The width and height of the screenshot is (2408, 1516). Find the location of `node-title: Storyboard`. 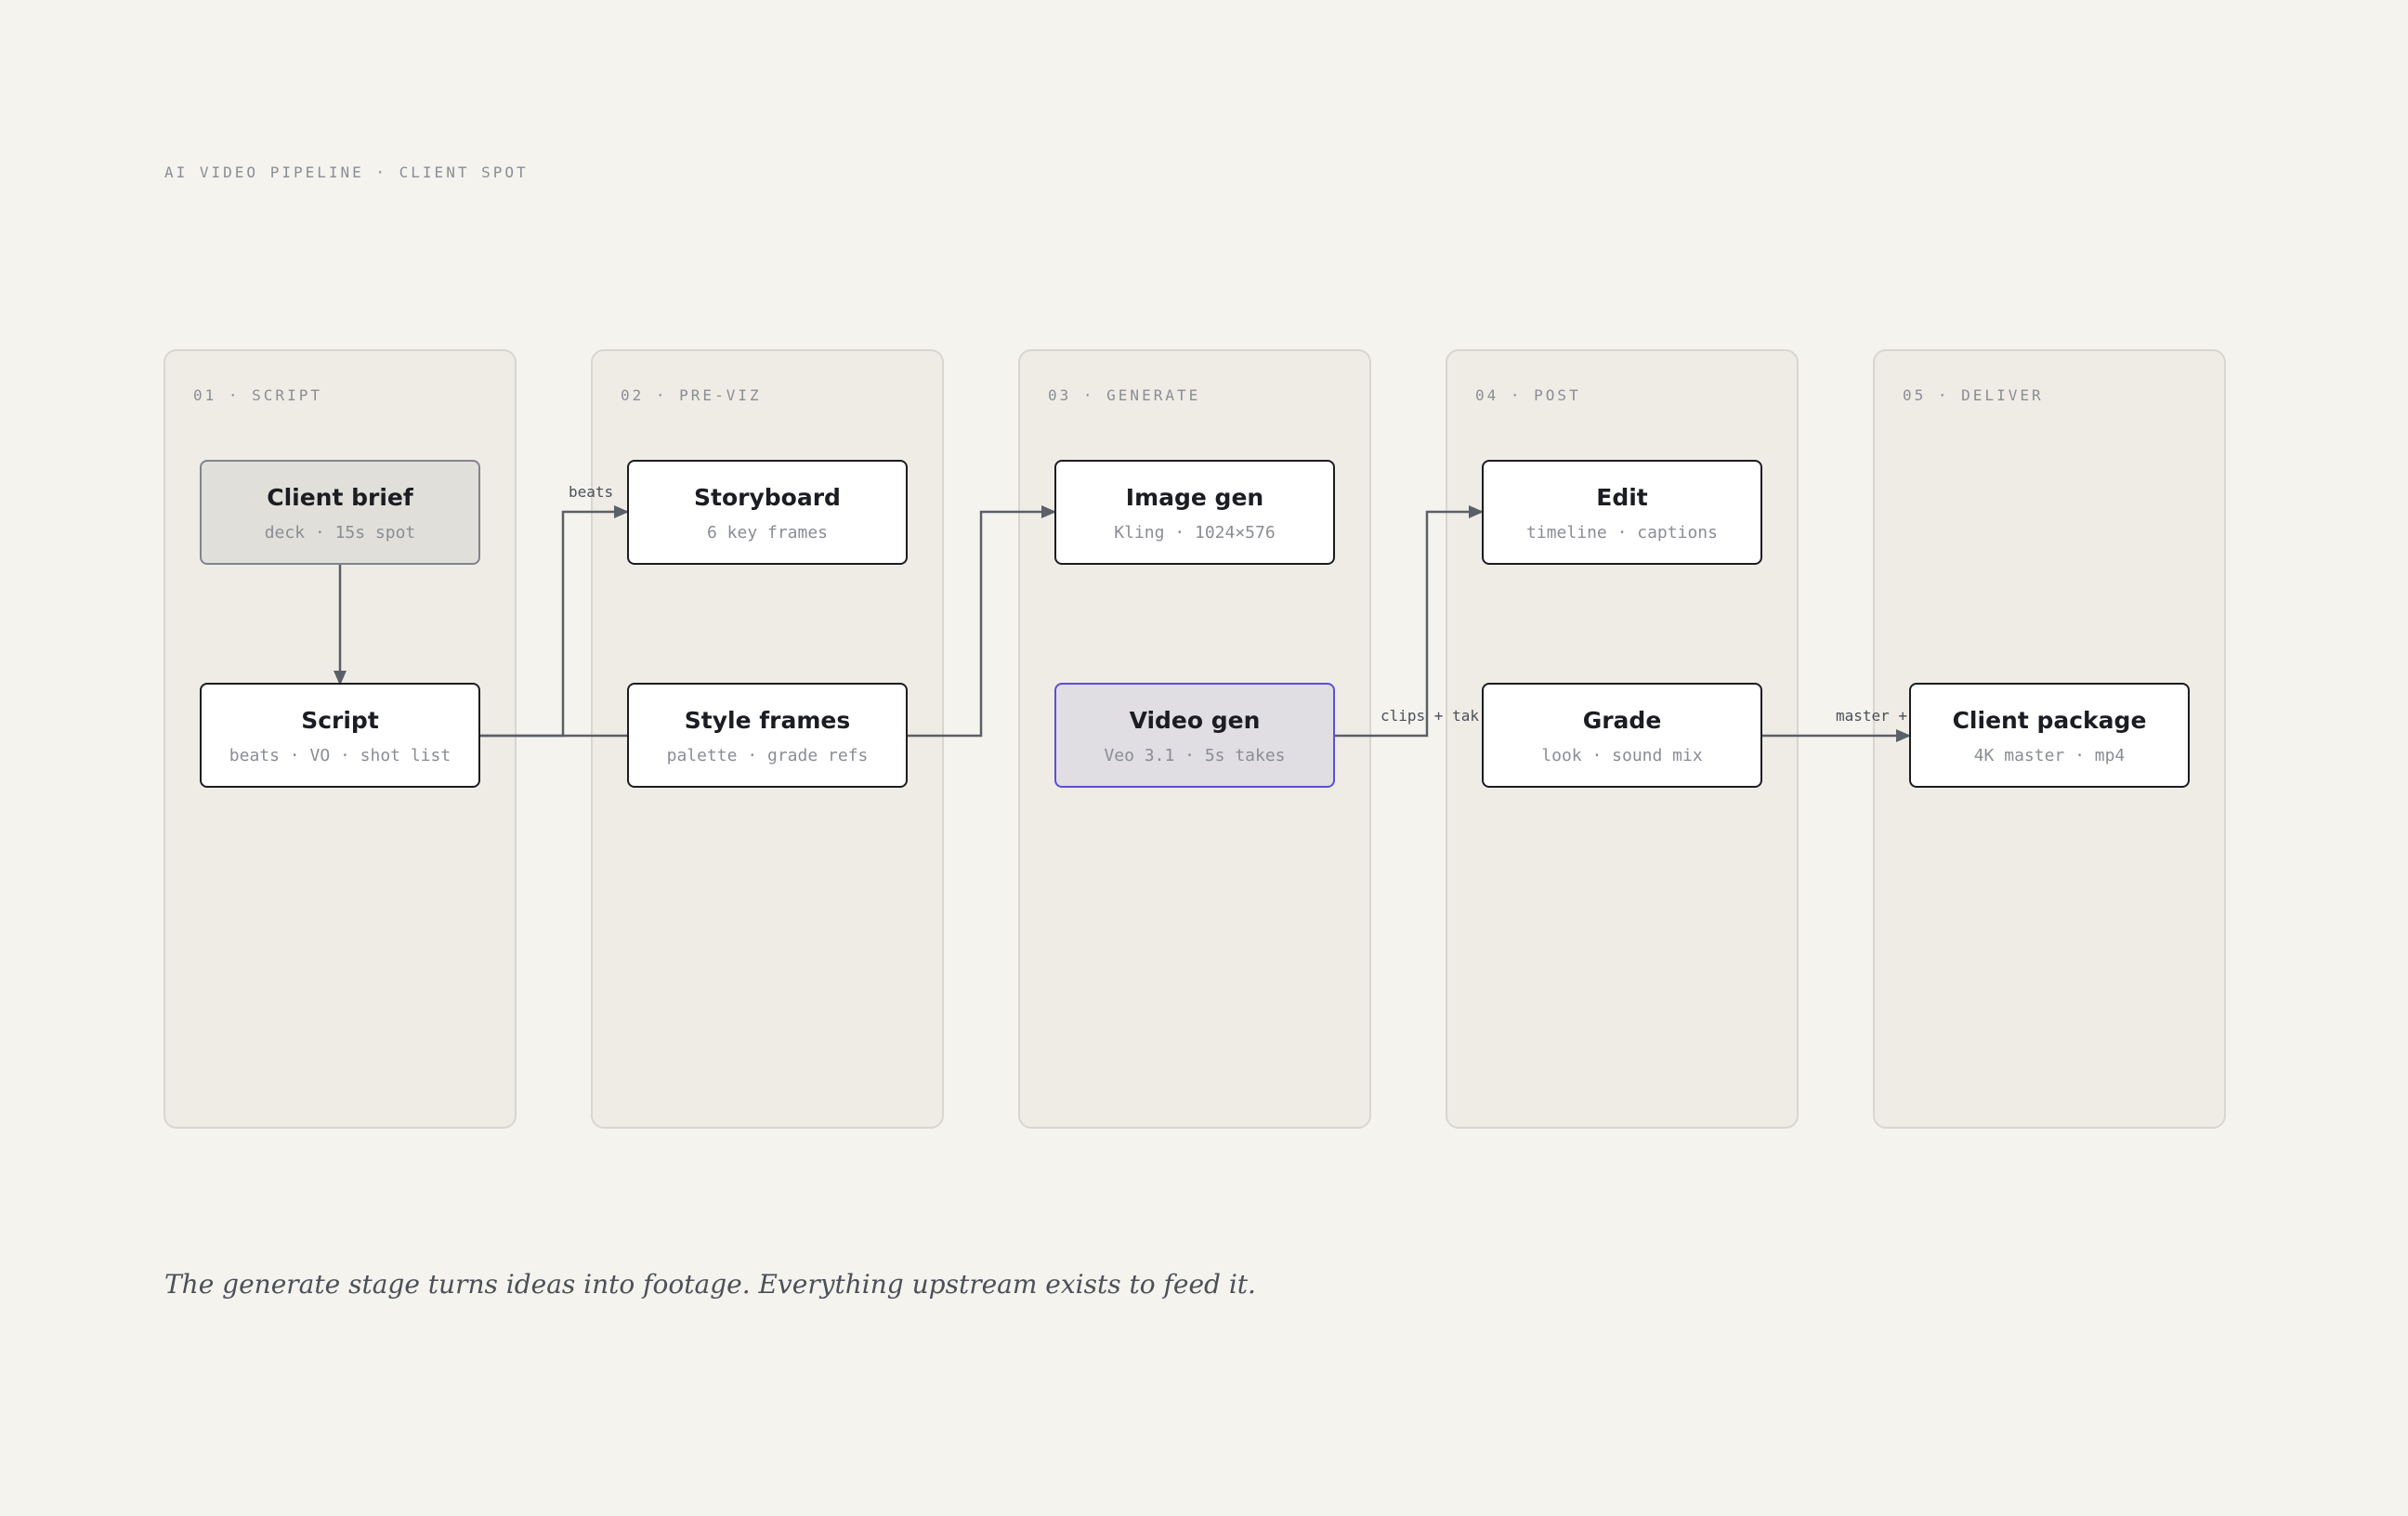

node-title: Storyboard is located at coordinates (767, 498).